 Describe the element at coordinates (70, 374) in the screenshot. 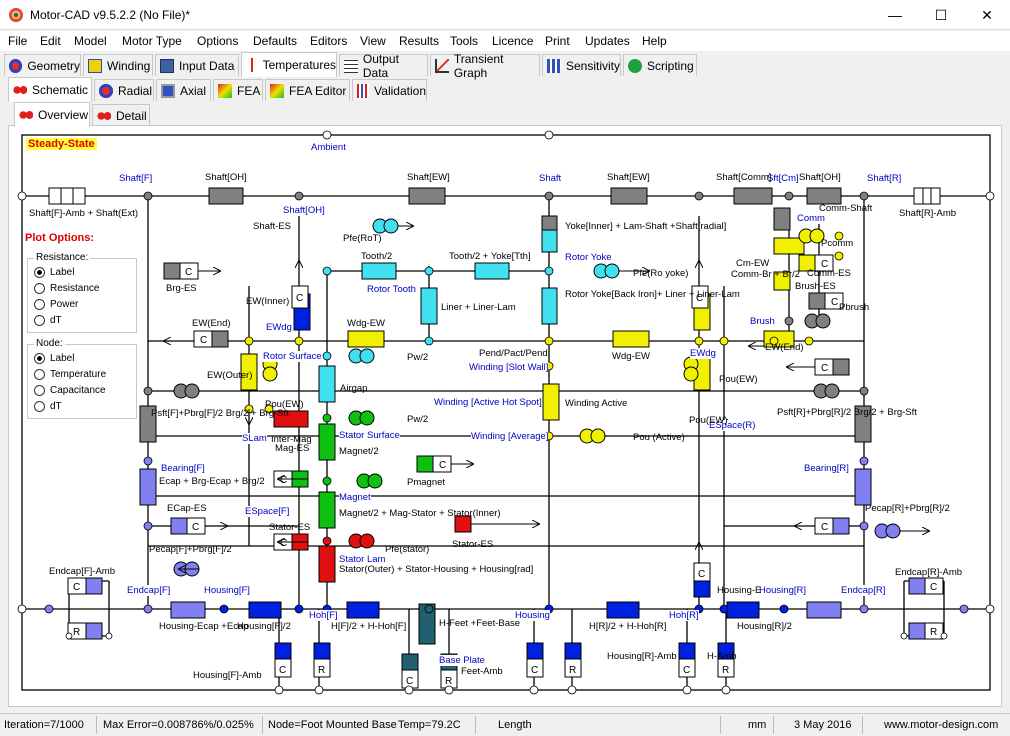

I see `radio-node-temperature: Temperature` at that location.